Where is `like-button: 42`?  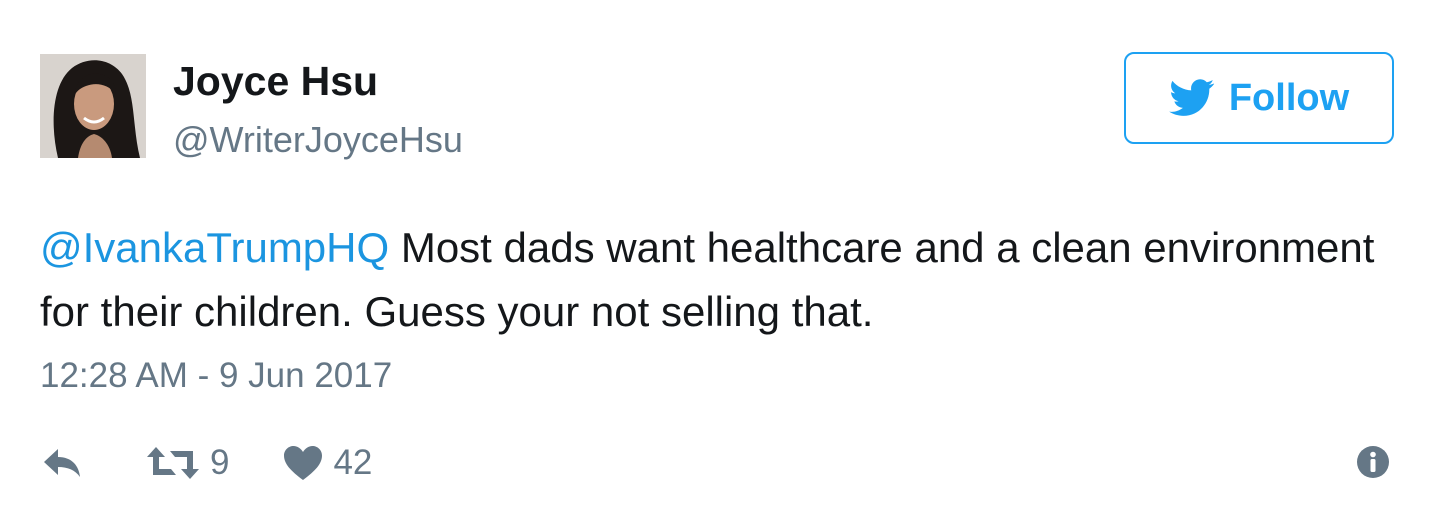 like-button: 42 is located at coordinates (327, 463).